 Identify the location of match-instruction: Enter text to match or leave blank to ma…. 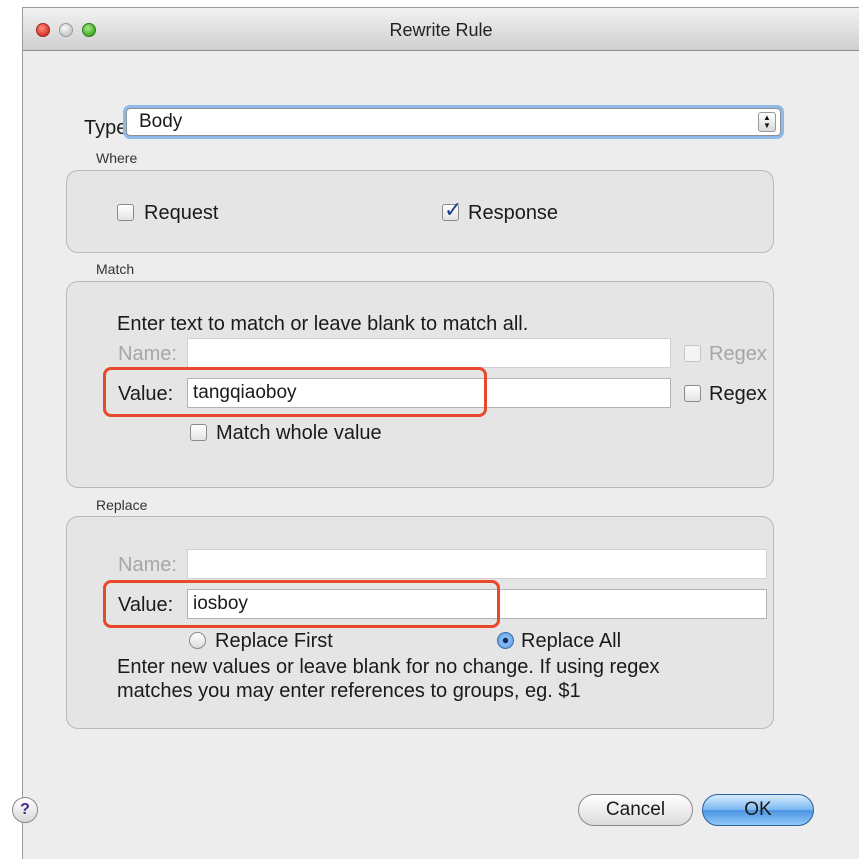
(323, 324).